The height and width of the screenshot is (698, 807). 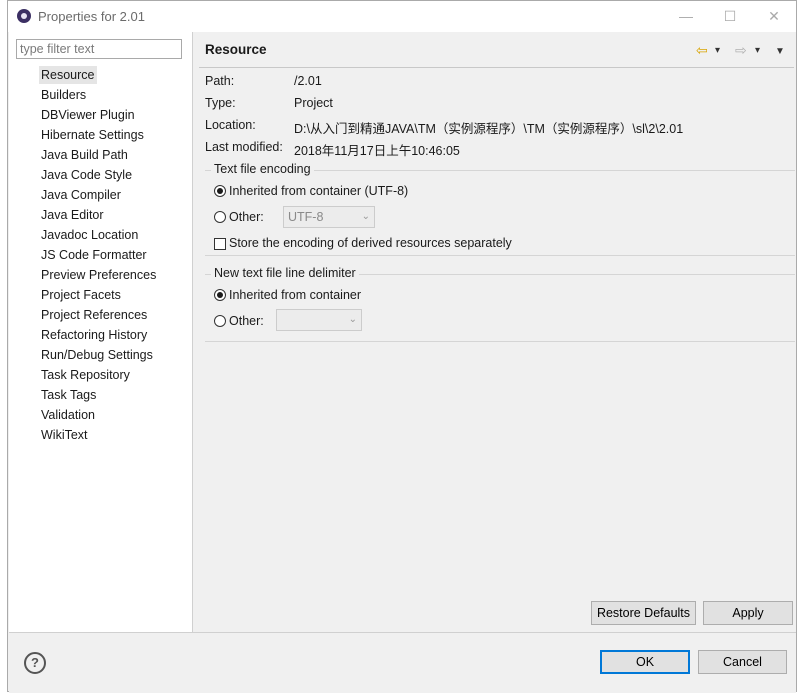 I want to click on tree-item-java-code-style: Java Code Style, so click(x=86, y=175).